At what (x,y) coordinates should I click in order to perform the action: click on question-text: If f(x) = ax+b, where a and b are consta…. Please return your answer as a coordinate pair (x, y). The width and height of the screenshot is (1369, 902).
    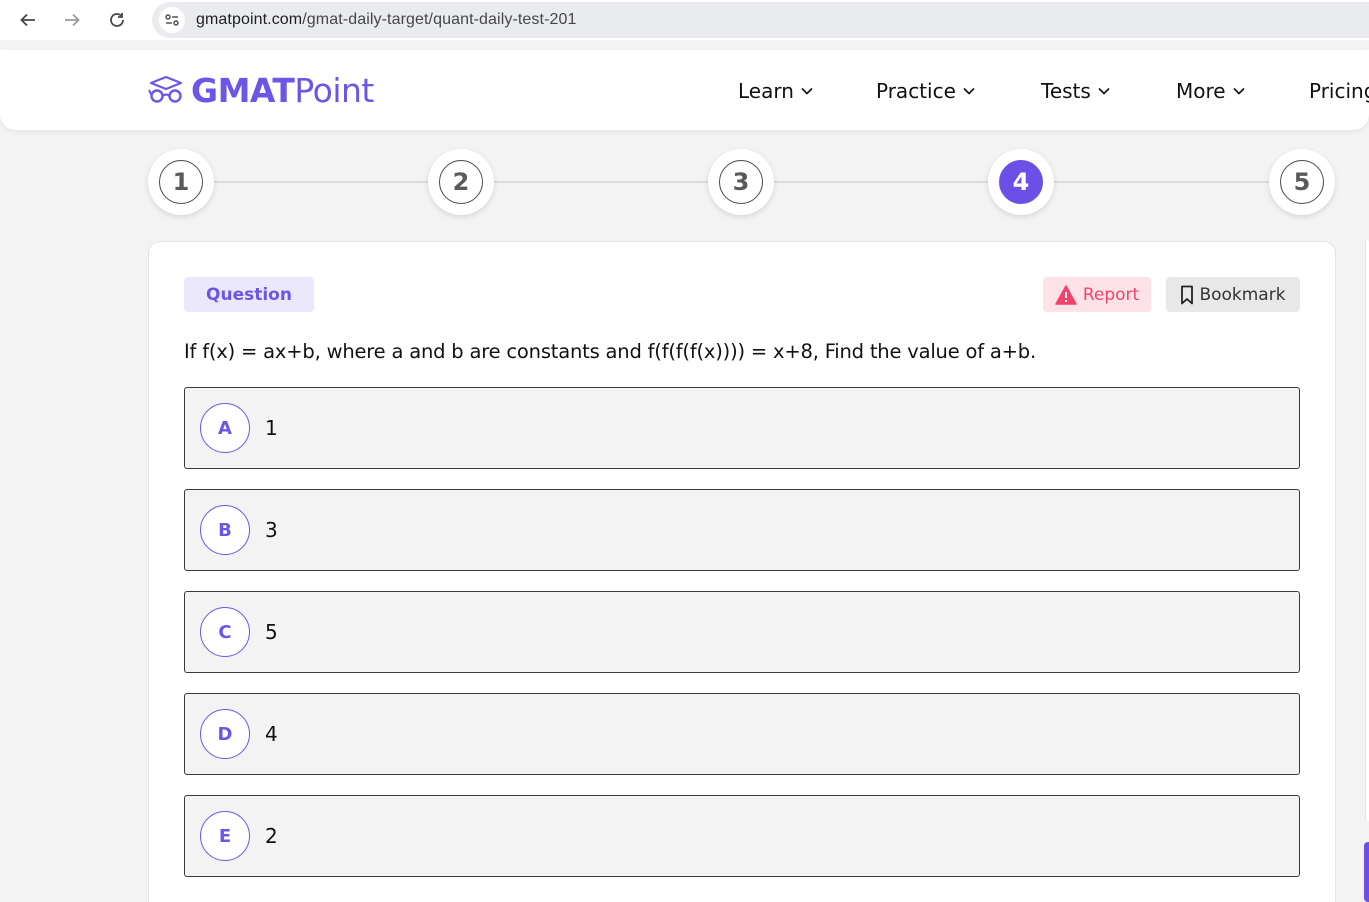
    Looking at the image, I should click on (610, 351).